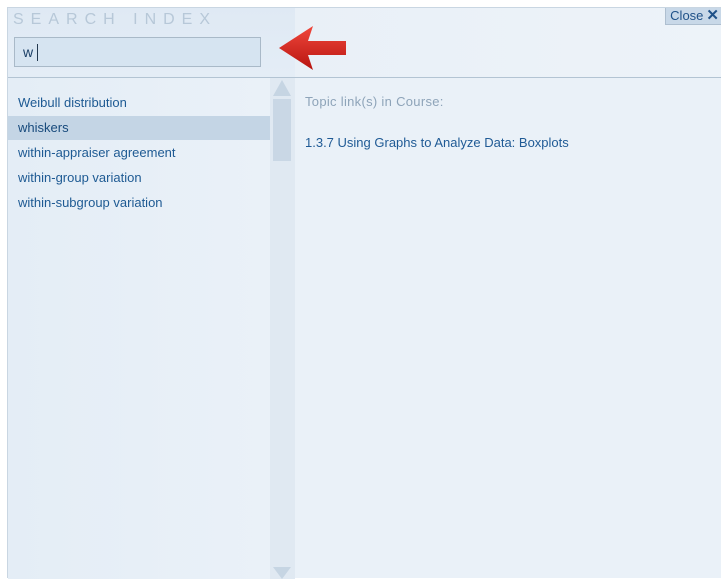  I want to click on close-button: Close ✕, so click(693, 16).